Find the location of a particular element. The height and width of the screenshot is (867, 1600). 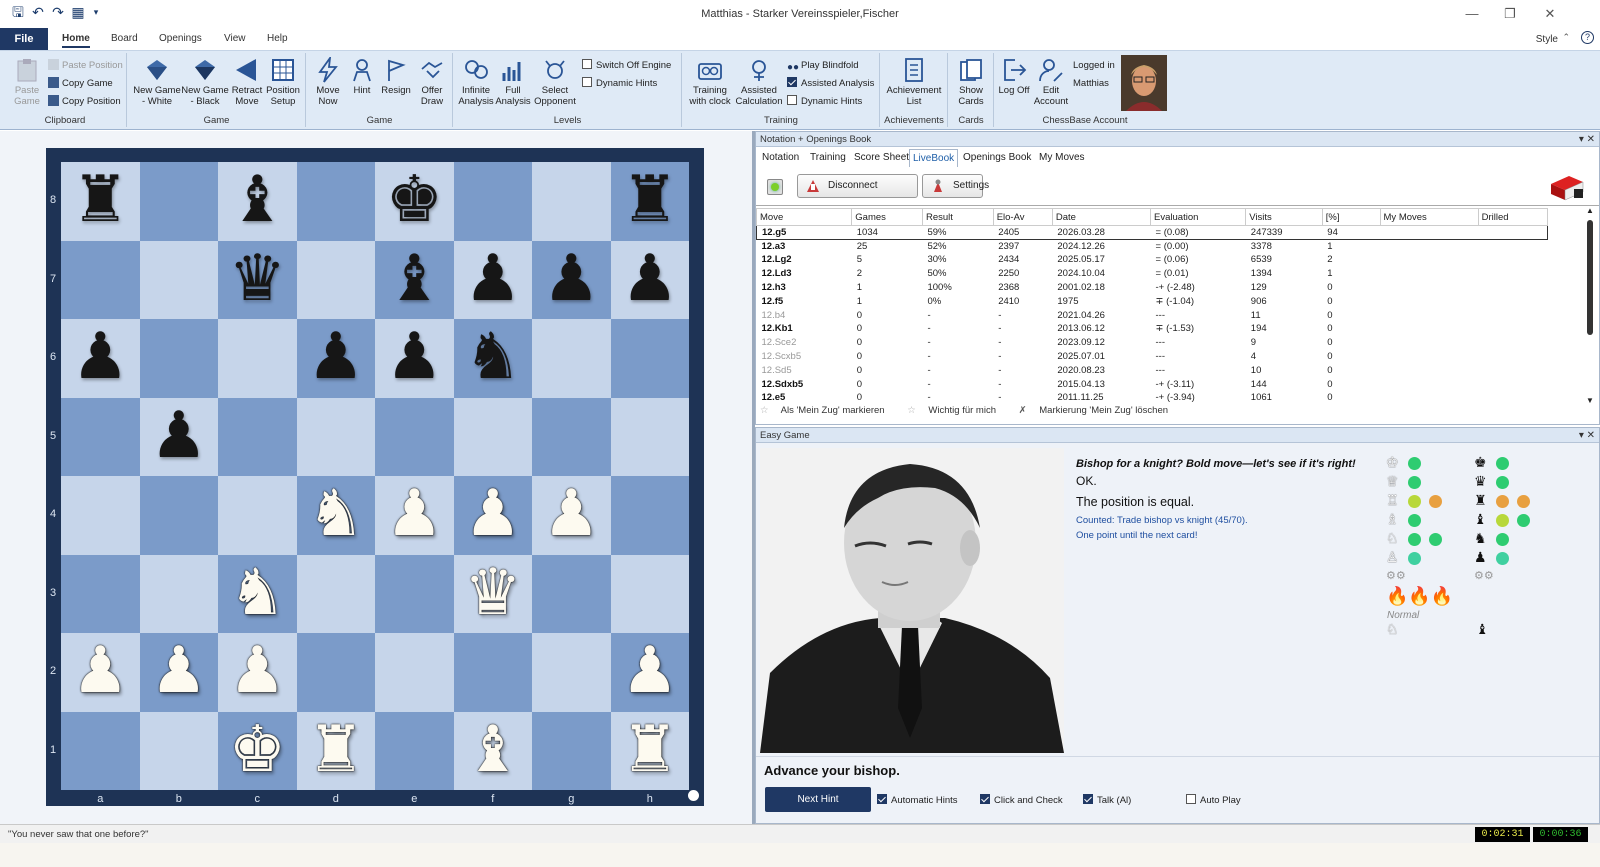

clear-my-move-button: ✗ Markierung 'Mein Zug' löschen is located at coordinates (1098, 410).